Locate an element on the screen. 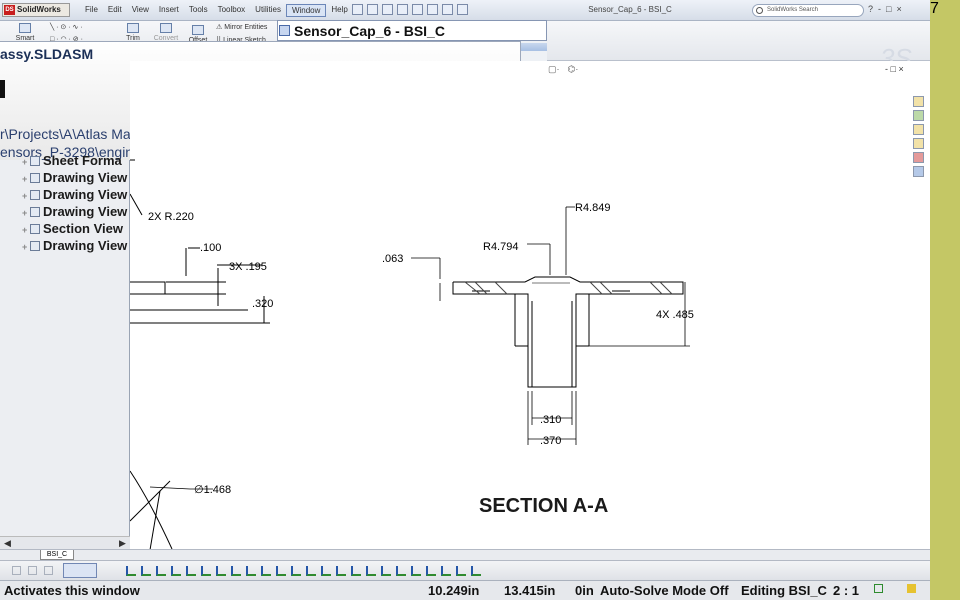  rebuild-status-icon is located at coordinates (878, 588).